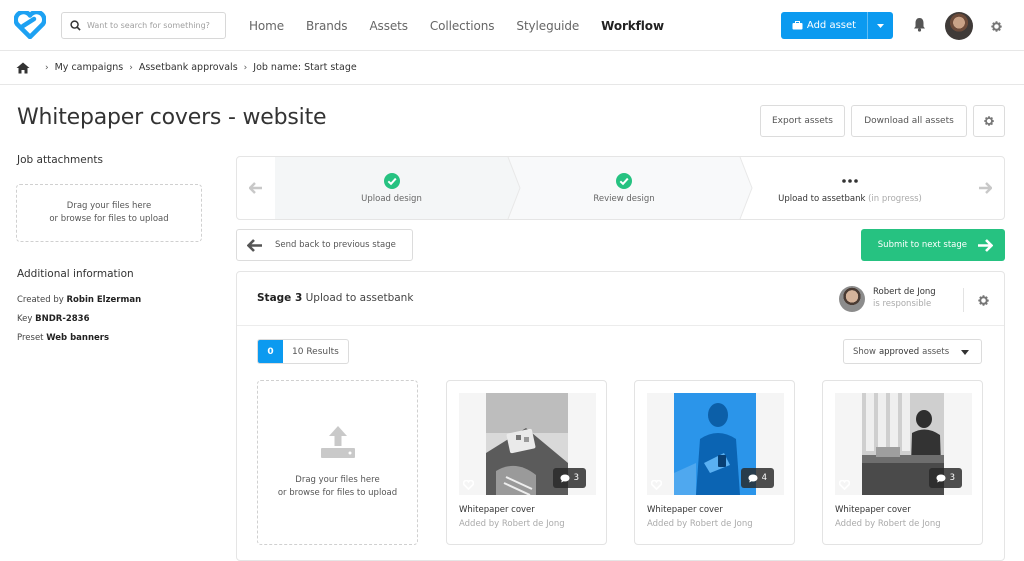  I want to click on add-asset-label: Add asset, so click(831, 25).